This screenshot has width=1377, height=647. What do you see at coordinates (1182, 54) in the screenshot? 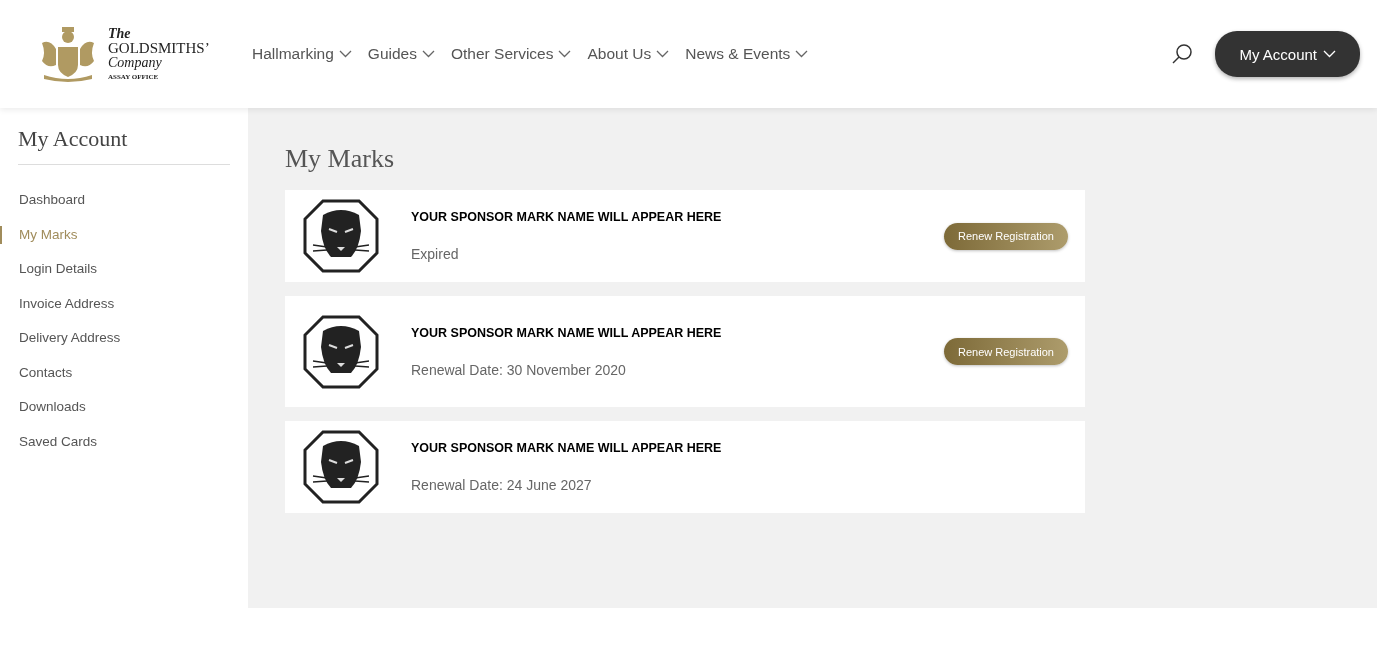
I see `search-icon` at bounding box center [1182, 54].